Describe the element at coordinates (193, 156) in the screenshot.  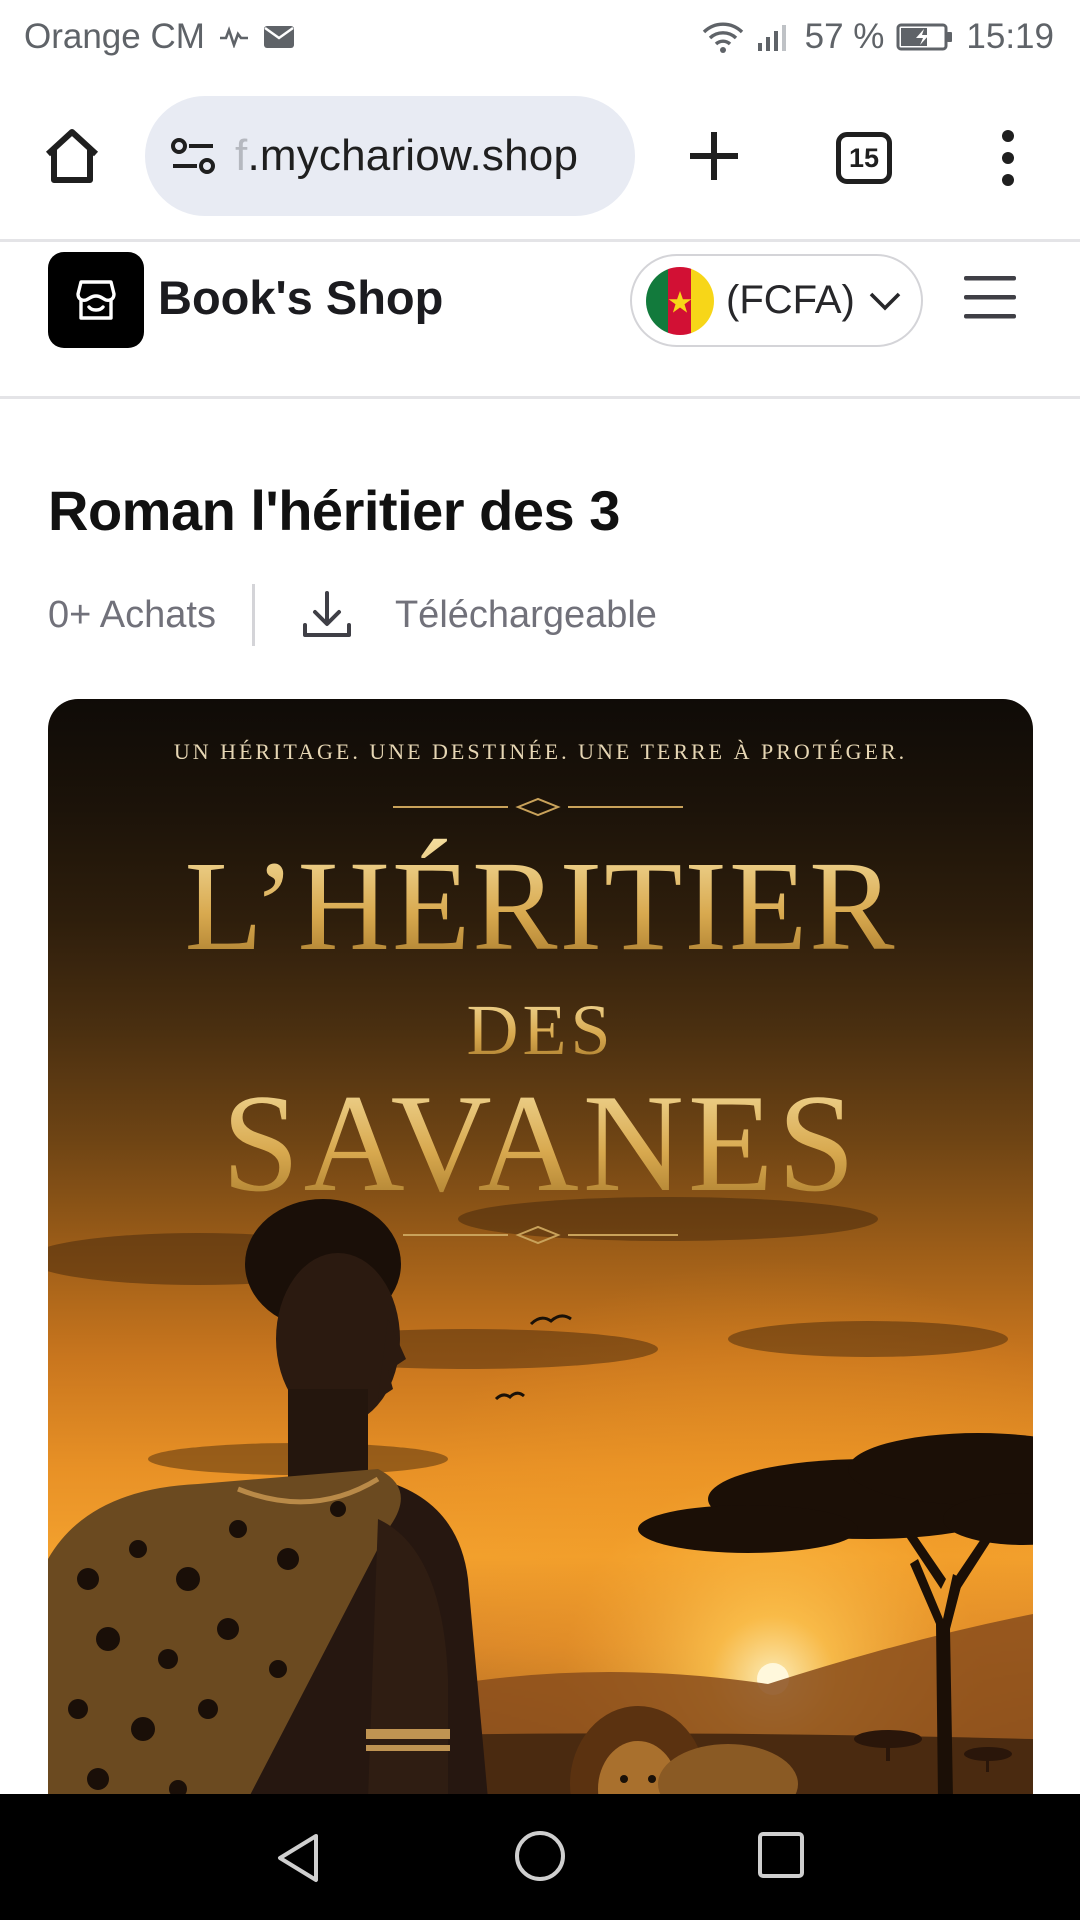
I see `site-settings-icon` at that location.